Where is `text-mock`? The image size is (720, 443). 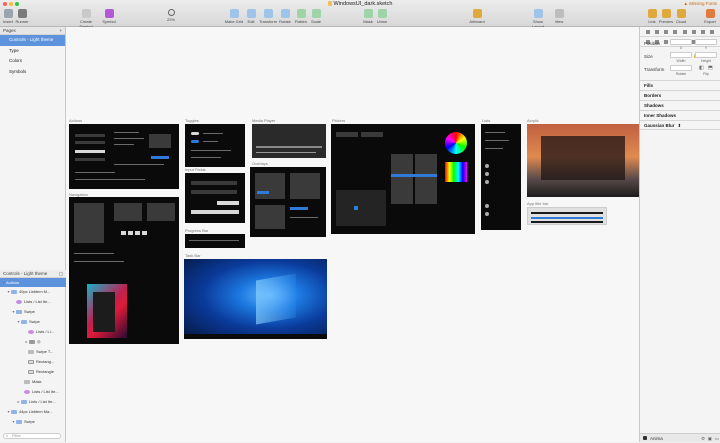
text-mock is located at coordinates (206, 157).